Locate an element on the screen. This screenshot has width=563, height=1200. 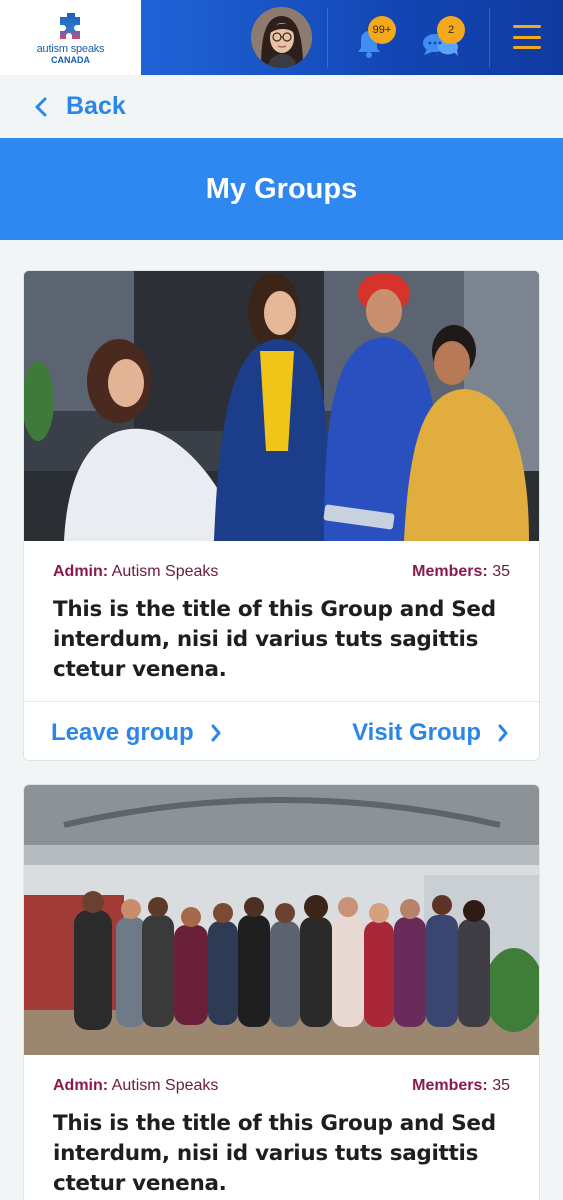
visit-group-button: Visit Group is located at coordinates (430, 733).